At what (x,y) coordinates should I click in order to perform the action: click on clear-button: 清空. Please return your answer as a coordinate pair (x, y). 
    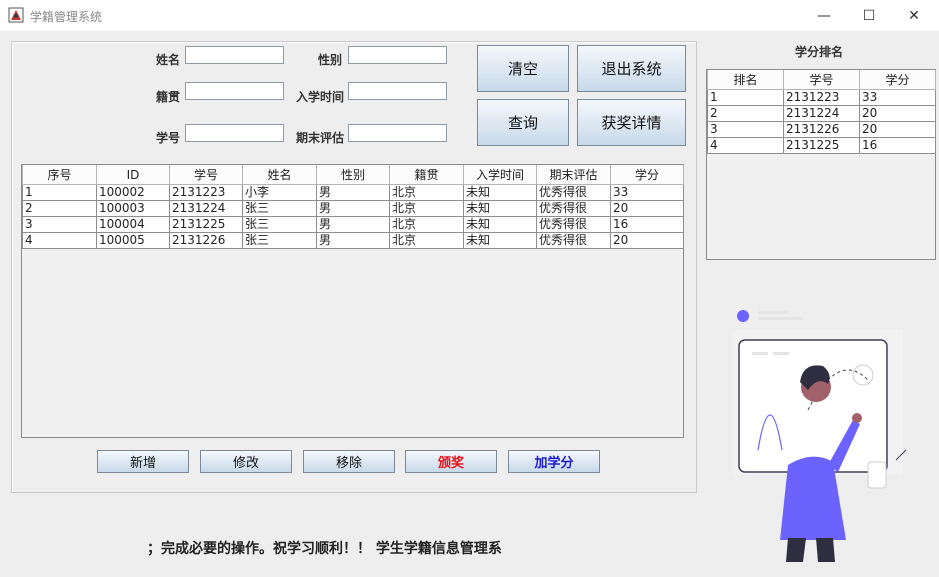
    Looking at the image, I should click on (523, 68).